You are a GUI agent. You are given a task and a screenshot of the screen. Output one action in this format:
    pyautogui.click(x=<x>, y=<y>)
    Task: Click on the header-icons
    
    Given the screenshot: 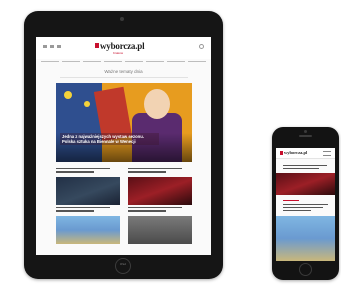 What is the action you would take?
    pyautogui.click(x=52, y=46)
    